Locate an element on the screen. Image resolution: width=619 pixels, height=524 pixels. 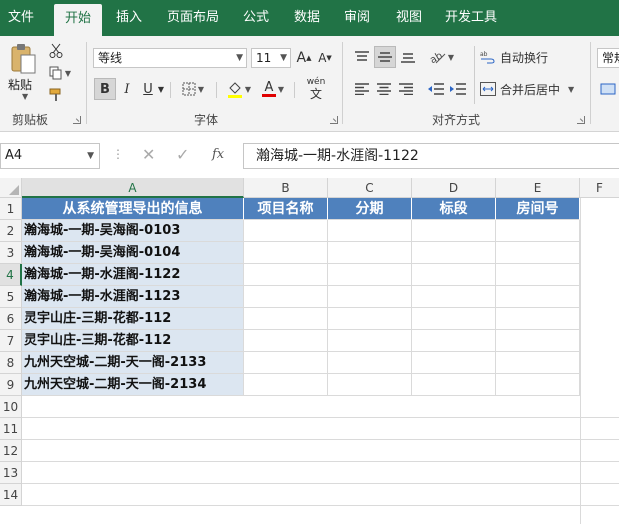
format-painter-icon is located at coordinates (56, 95).